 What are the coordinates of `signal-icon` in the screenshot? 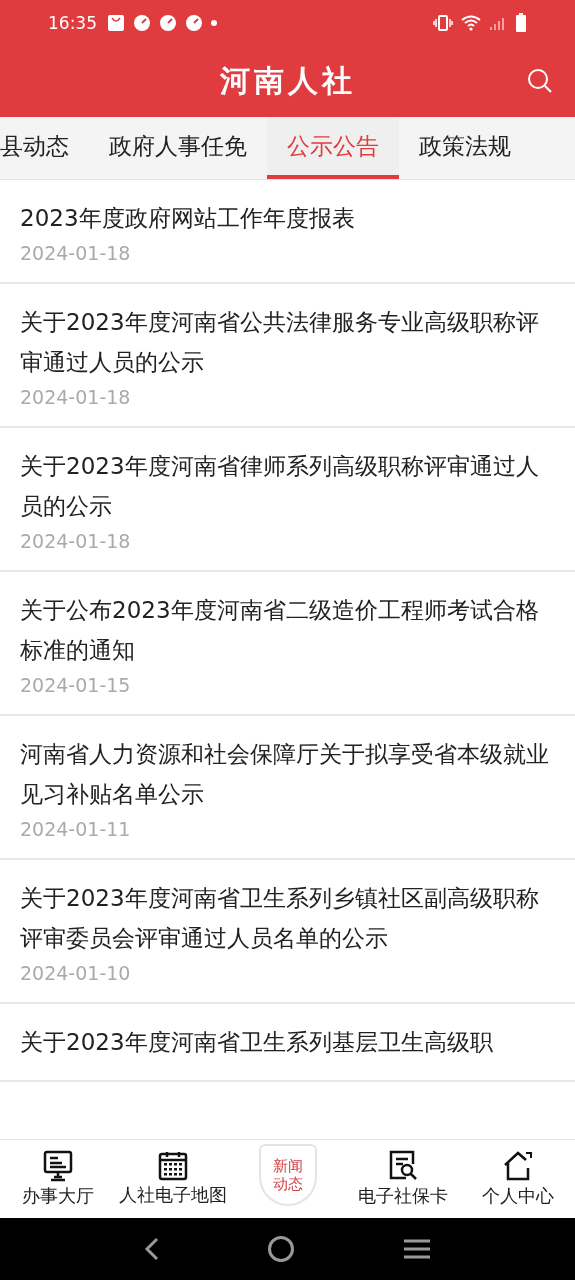 It's located at (498, 23).